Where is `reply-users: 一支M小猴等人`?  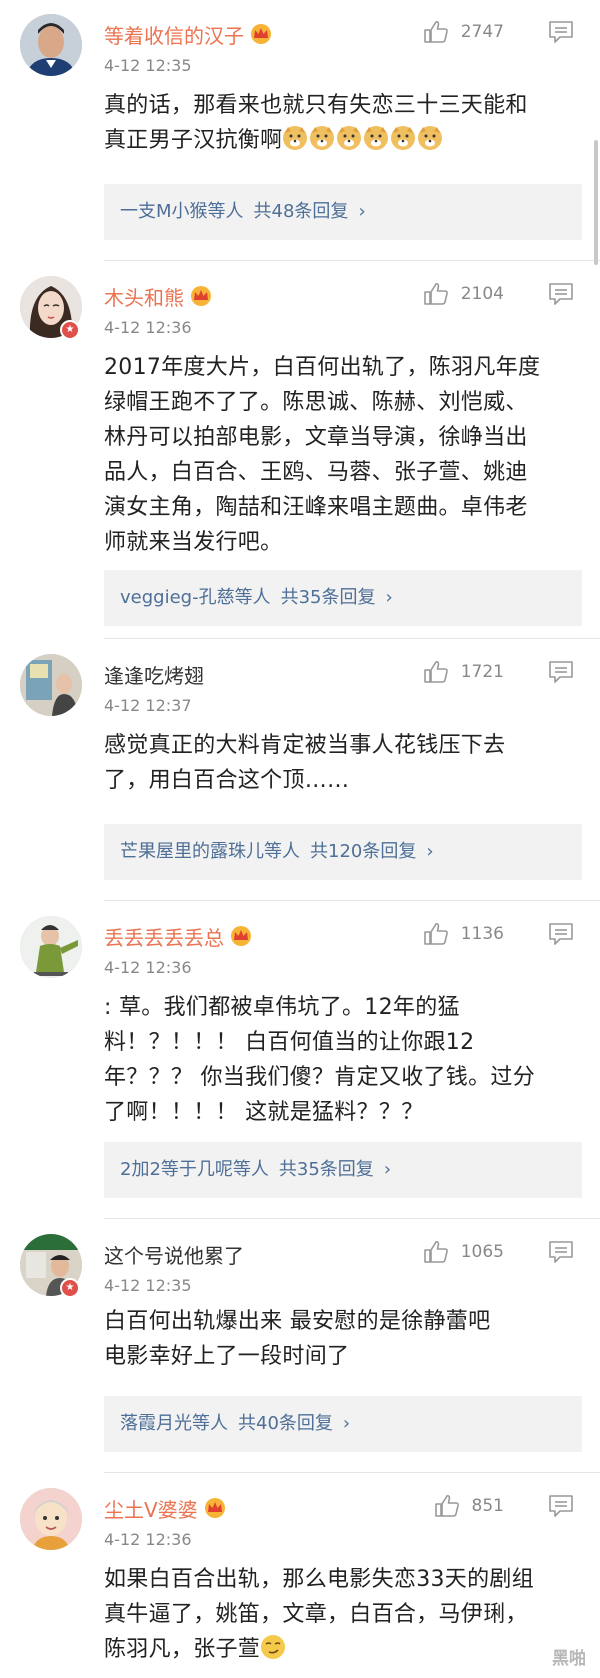 reply-users: 一支M小猴等人 is located at coordinates (182, 211).